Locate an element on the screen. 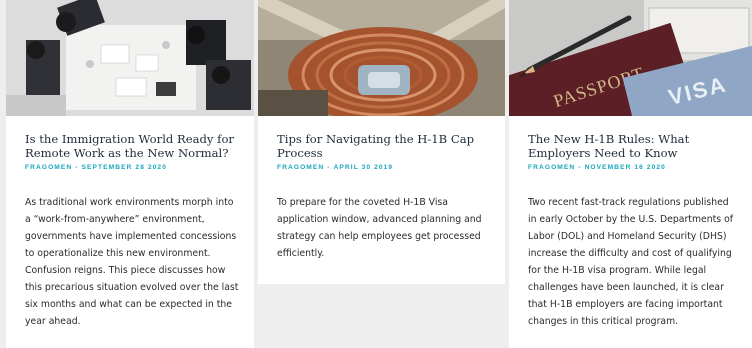  article-meta: FRAGOMEN - NOVEMBER 16 2020 is located at coordinates (597, 167).